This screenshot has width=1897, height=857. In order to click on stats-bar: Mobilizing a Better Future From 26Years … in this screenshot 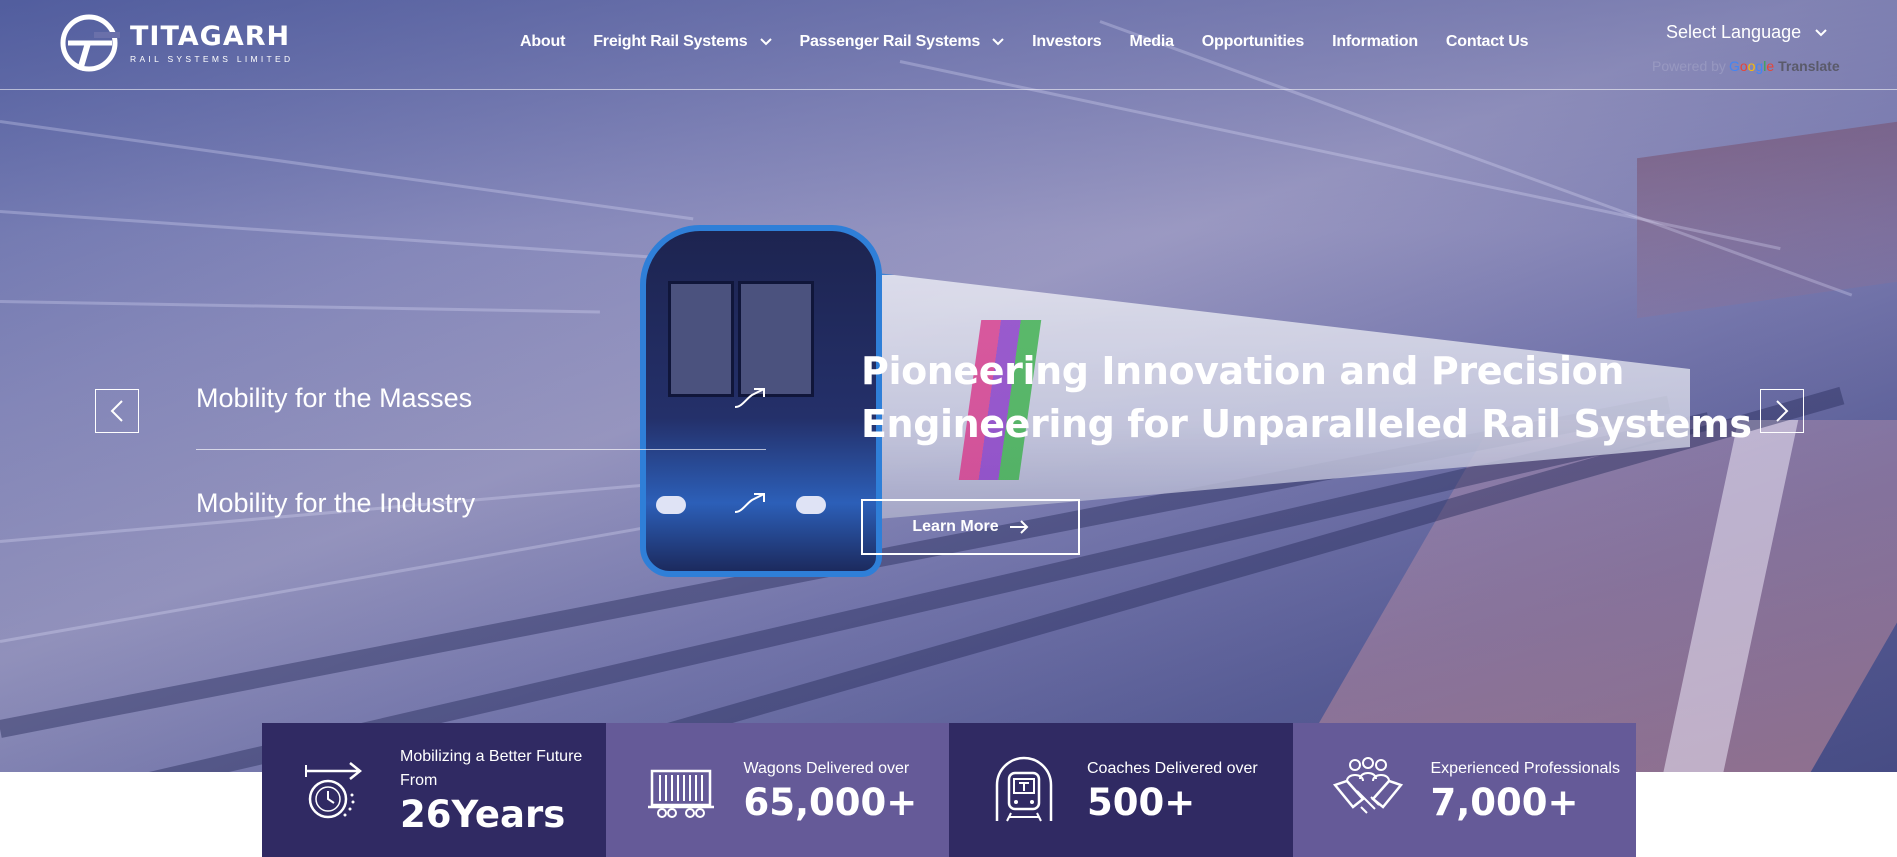, I will do `click(949, 790)`.